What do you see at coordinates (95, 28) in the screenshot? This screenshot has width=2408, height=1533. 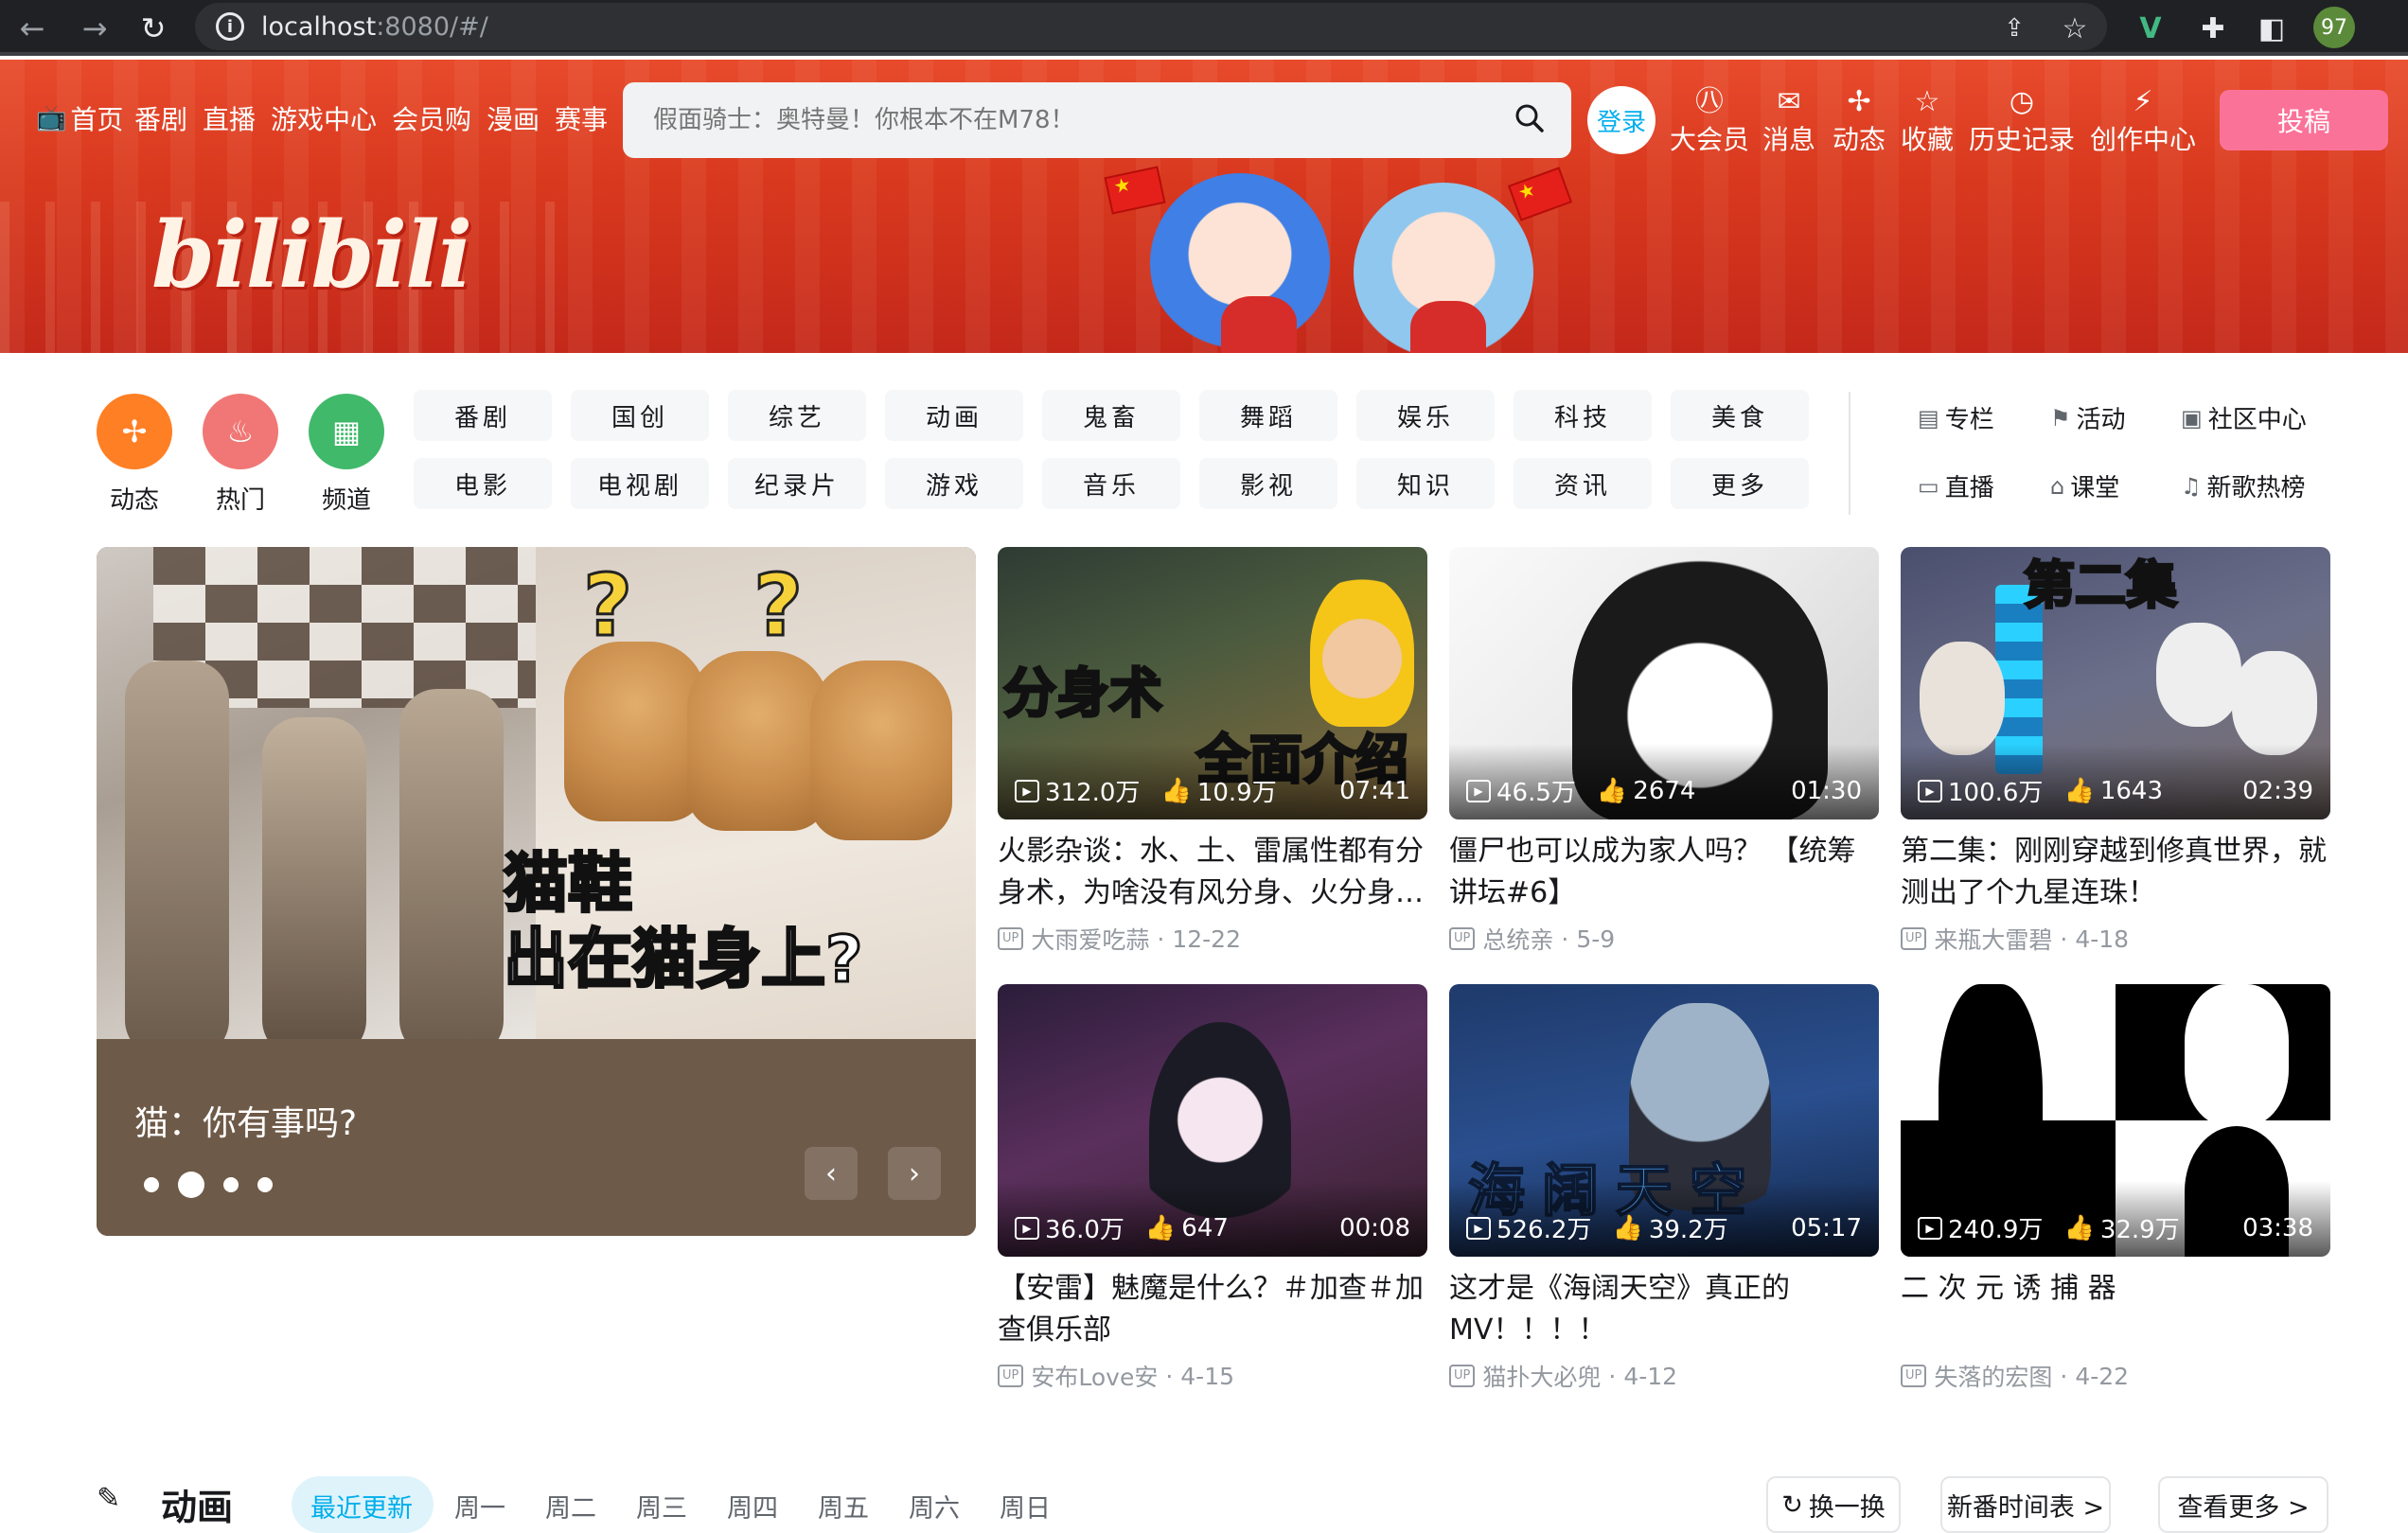 I see `forward-icon: →` at bounding box center [95, 28].